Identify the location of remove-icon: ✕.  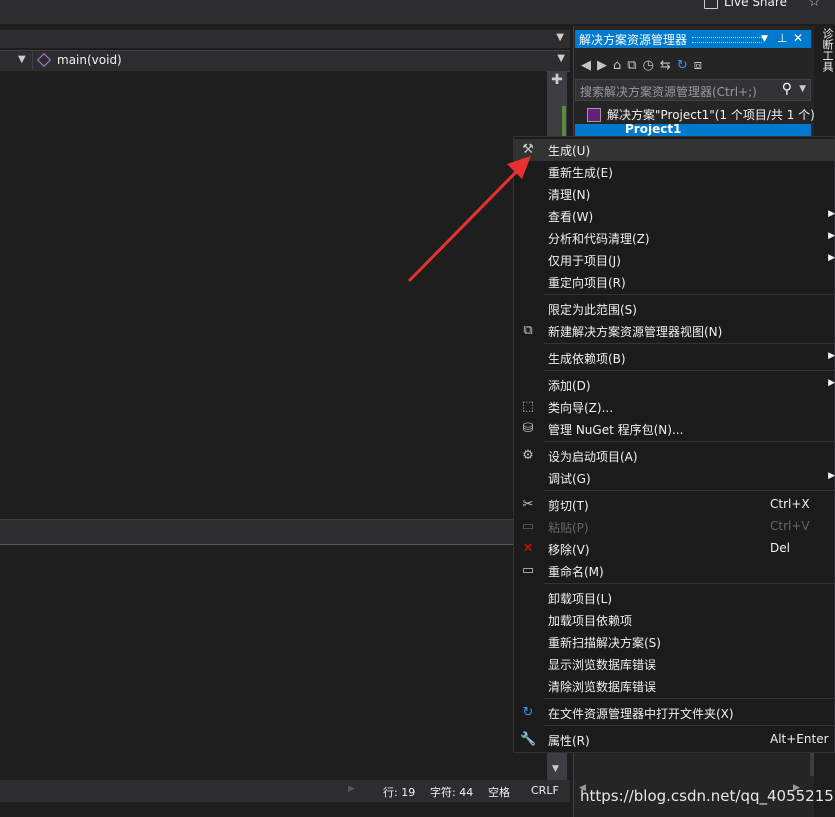
(528, 548).